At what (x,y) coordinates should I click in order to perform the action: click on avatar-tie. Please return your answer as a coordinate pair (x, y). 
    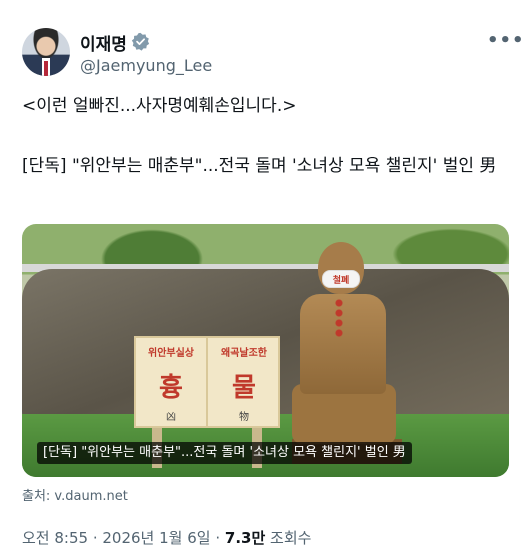
    Looking at the image, I should click on (46, 68).